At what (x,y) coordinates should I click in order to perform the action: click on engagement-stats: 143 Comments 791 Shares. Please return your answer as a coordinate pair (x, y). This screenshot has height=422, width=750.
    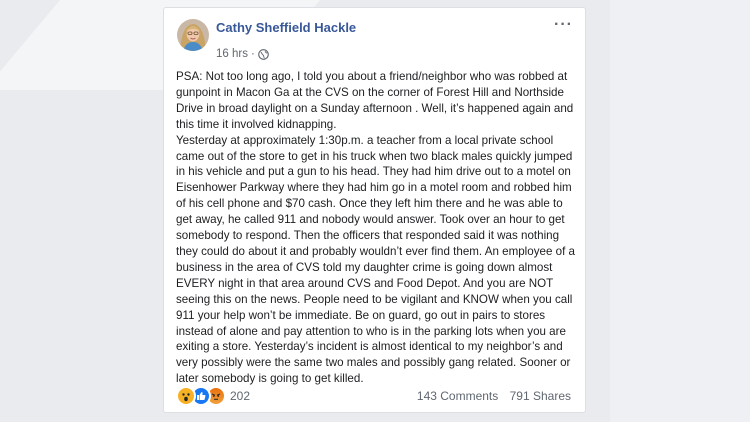
    Looking at the image, I should click on (494, 396).